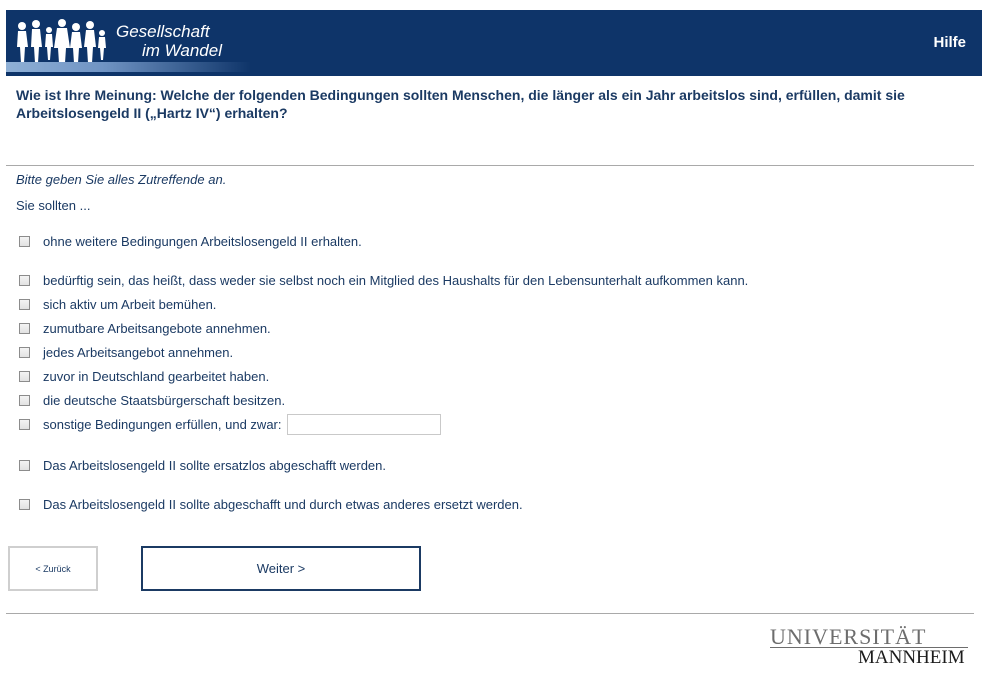 The height and width of the screenshot is (685, 994). I want to click on option-label: sich aktiv um Arbeit bemühen., so click(130, 304).